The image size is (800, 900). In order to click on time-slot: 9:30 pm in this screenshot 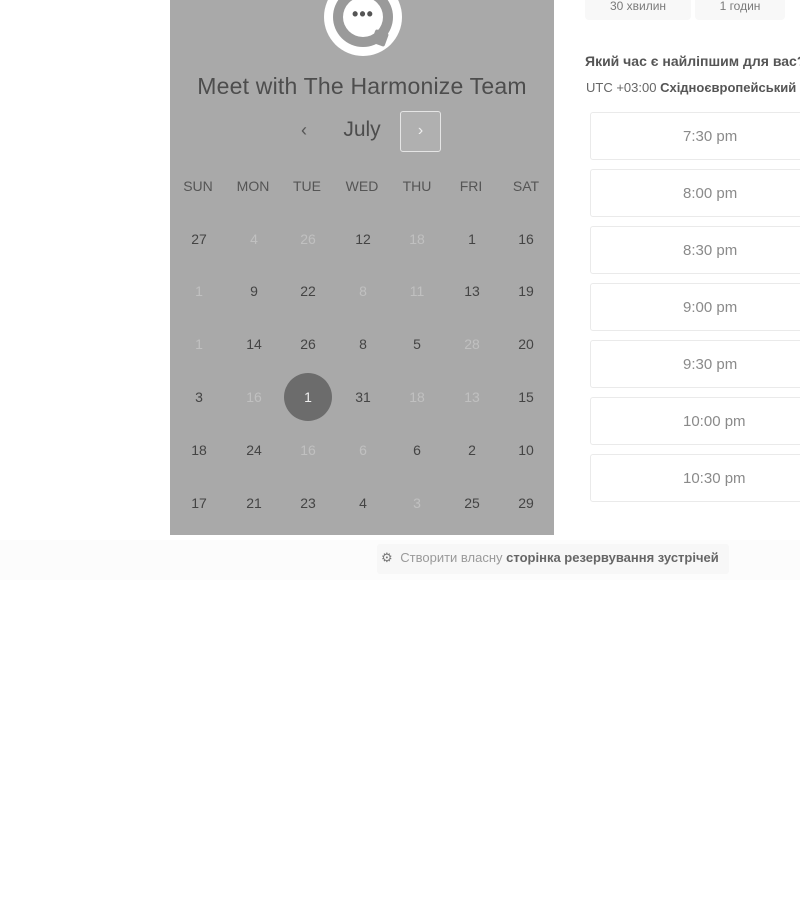, I will do `click(695, 364)`.